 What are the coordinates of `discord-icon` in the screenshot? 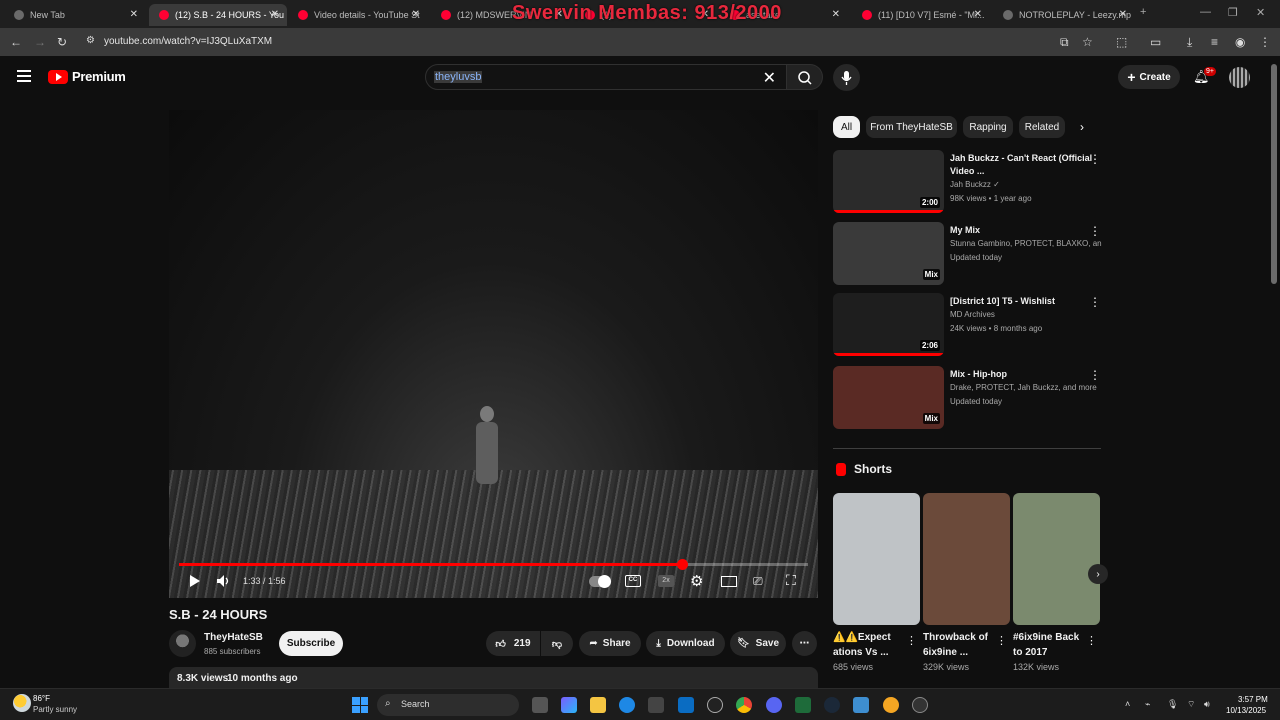 It's located at (774, 705).